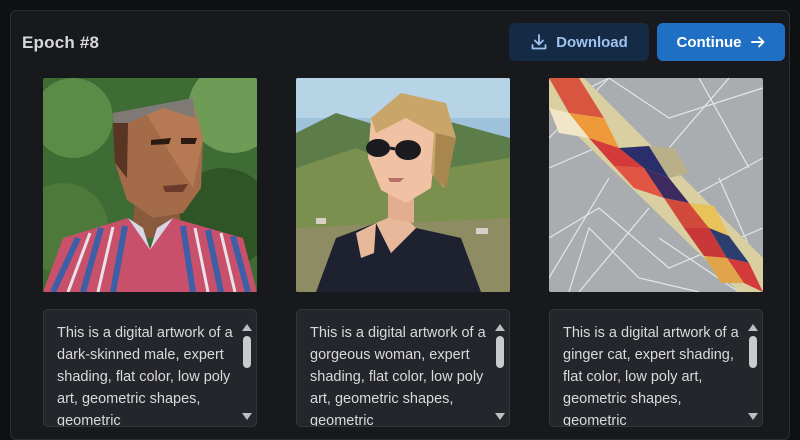  Describe the element at coordinates (592, 42) in the screenshot. I see `download-label: Download` at that location.